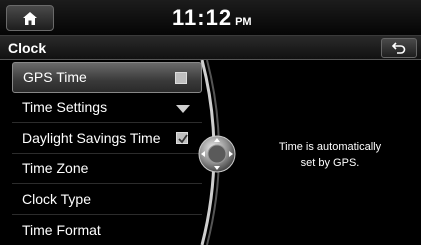 The image size is (421, 245). What do you see at coordinates (55, 168) in the screenshot?
I see `menu-item-label: Time Zone` at bounding box center [55, 168].